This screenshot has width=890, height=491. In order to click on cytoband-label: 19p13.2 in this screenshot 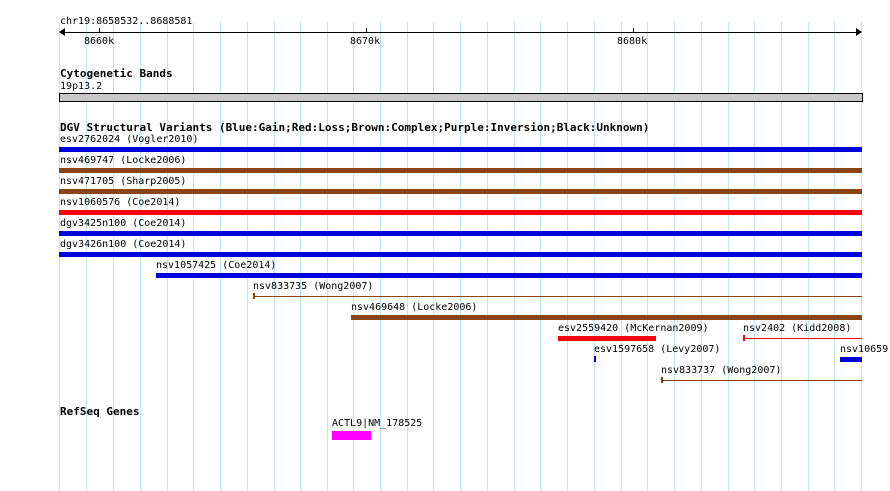, I will do `click(81, 86)`.